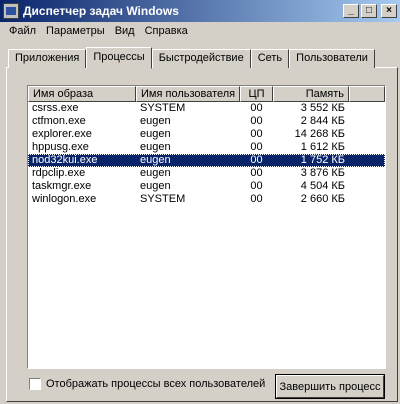 The width and height of the screenshot is (400, 404). What do you see at coordinates (322, 160) in the screenshot?
I see `cell-memory: 1 752 КБ` at bounding box center [322, 160].